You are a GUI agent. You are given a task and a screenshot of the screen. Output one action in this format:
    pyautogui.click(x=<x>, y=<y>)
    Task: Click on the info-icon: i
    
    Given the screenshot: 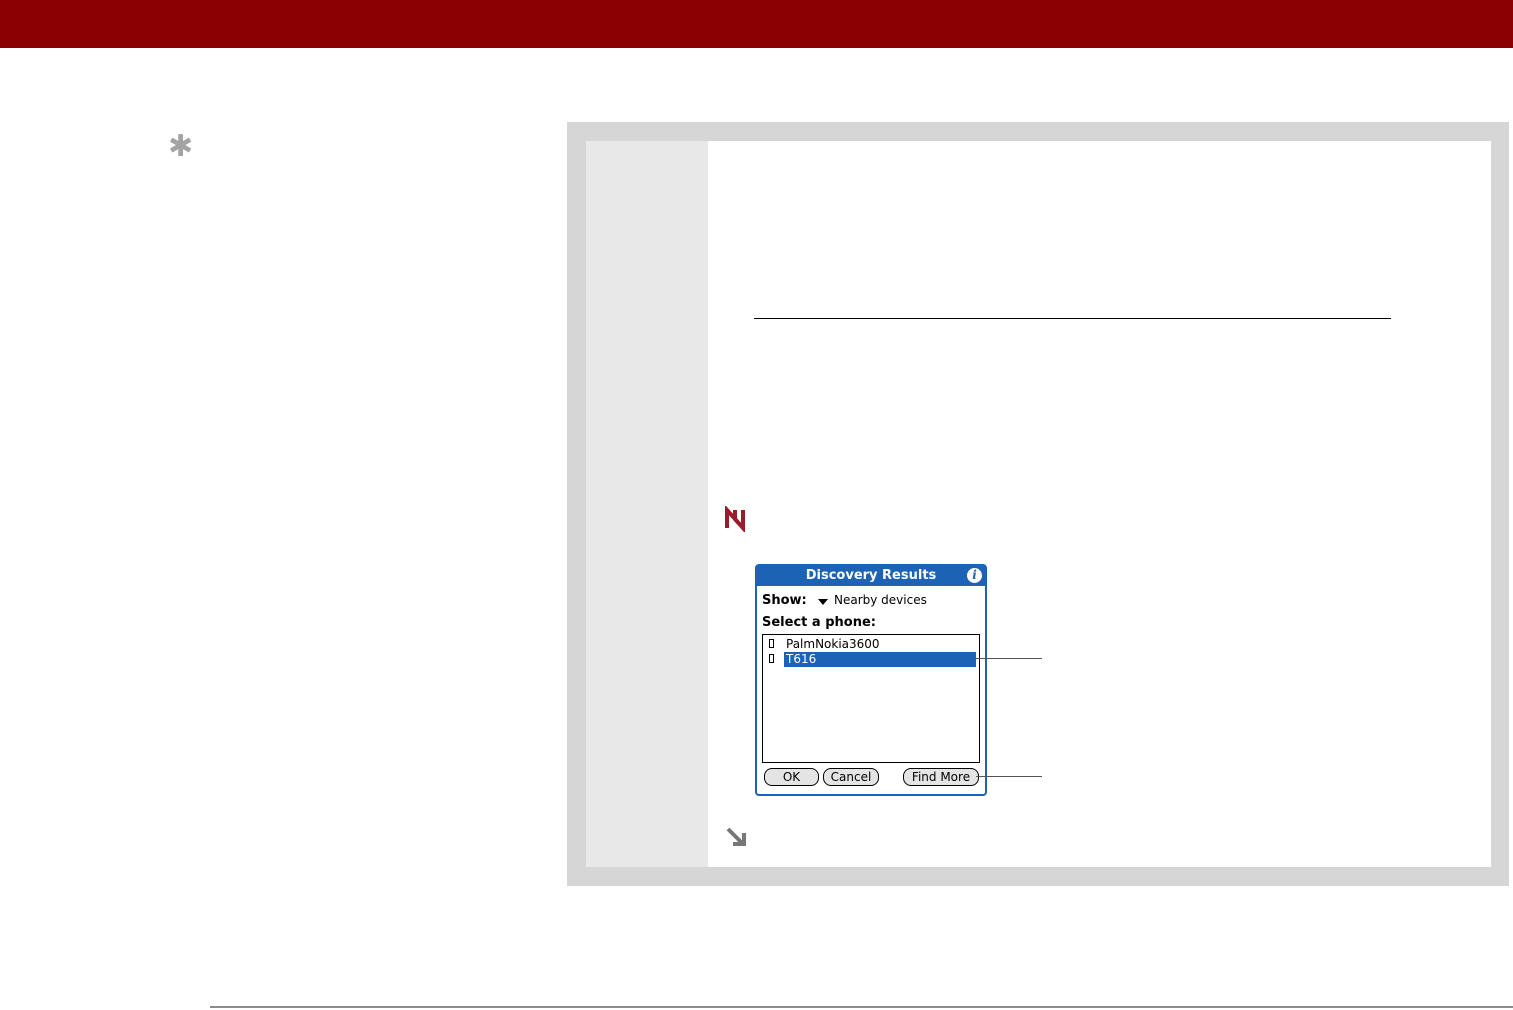 What is the action you would take?
    pyautogui.click(x=974, y=575)
    